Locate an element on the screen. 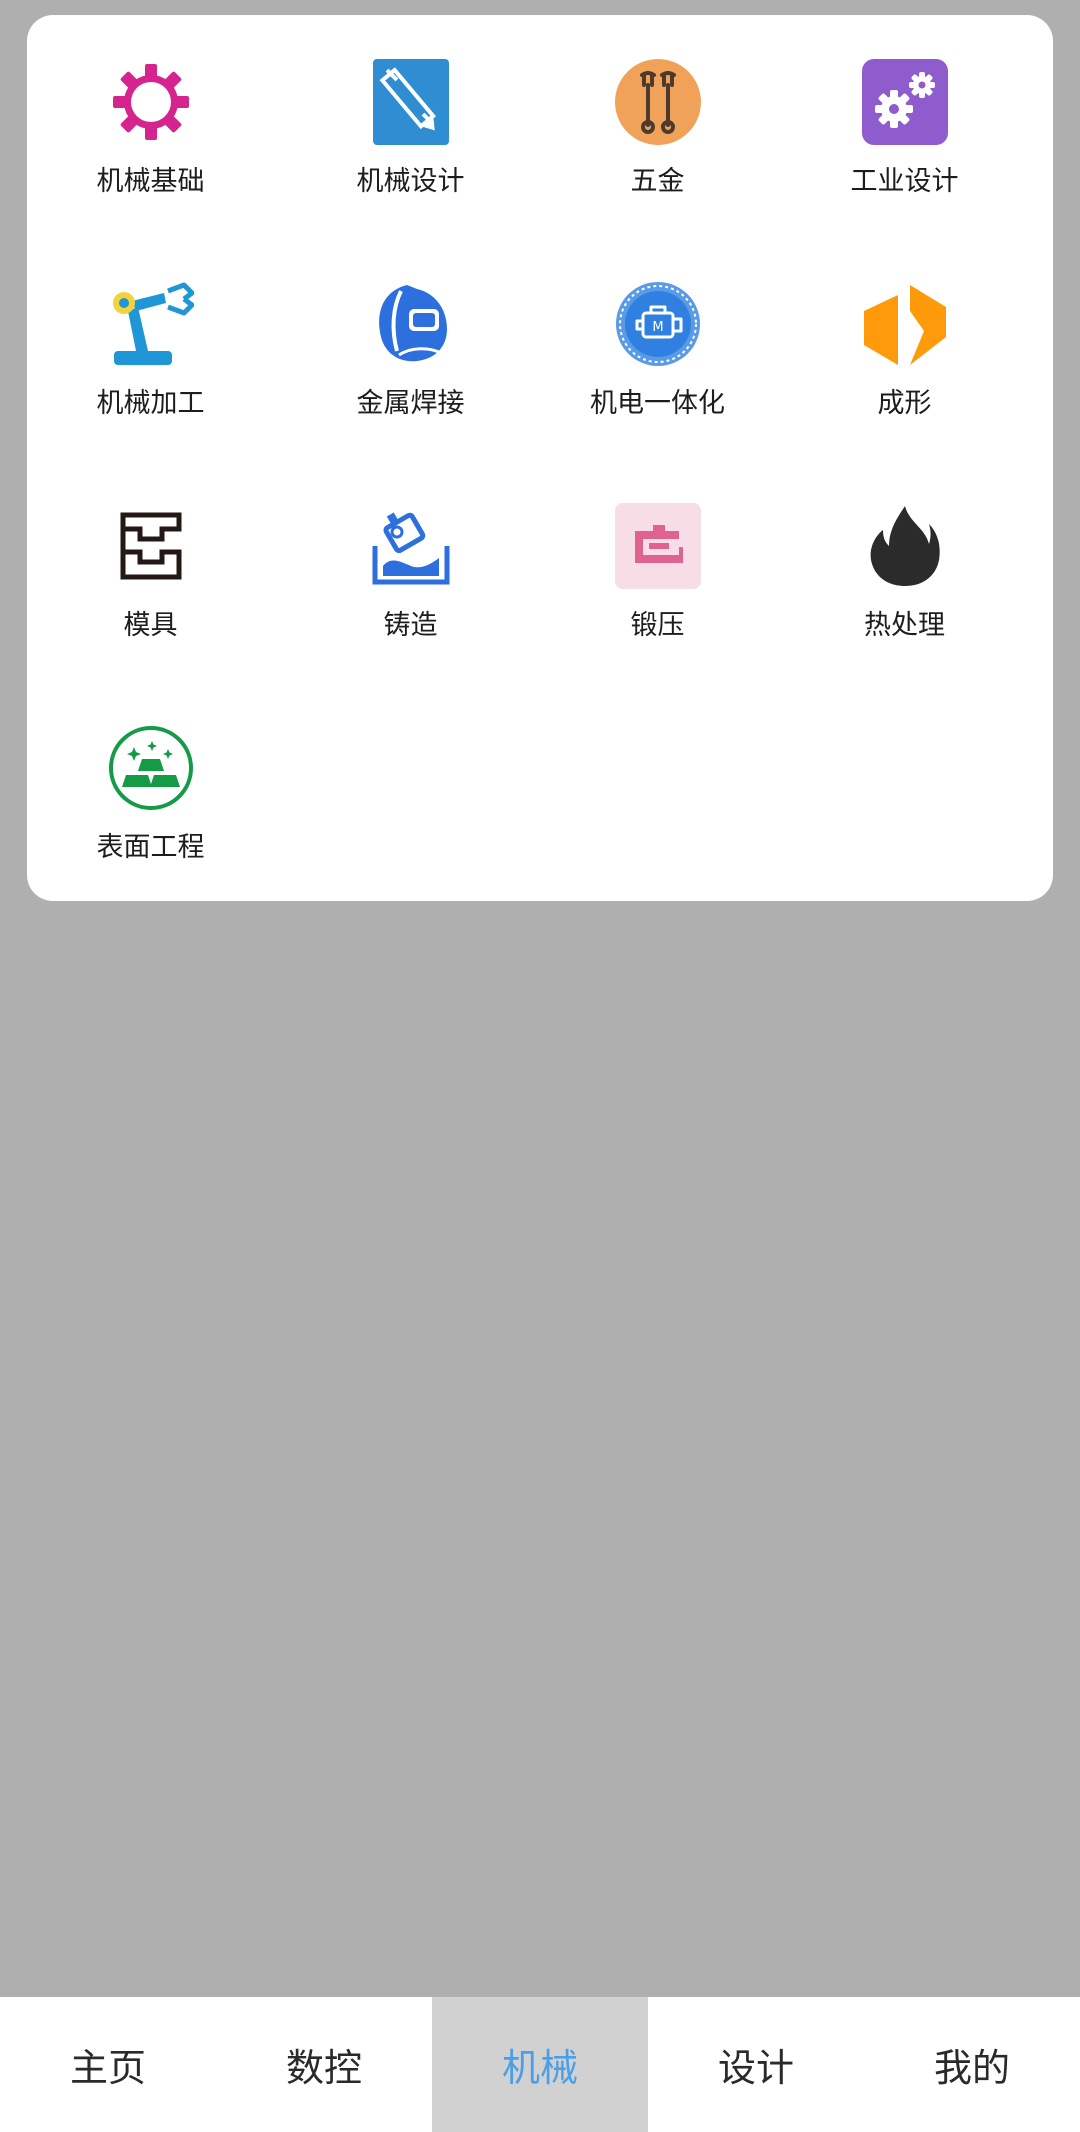  engine-icon: M is located at coordinates (658, 324).